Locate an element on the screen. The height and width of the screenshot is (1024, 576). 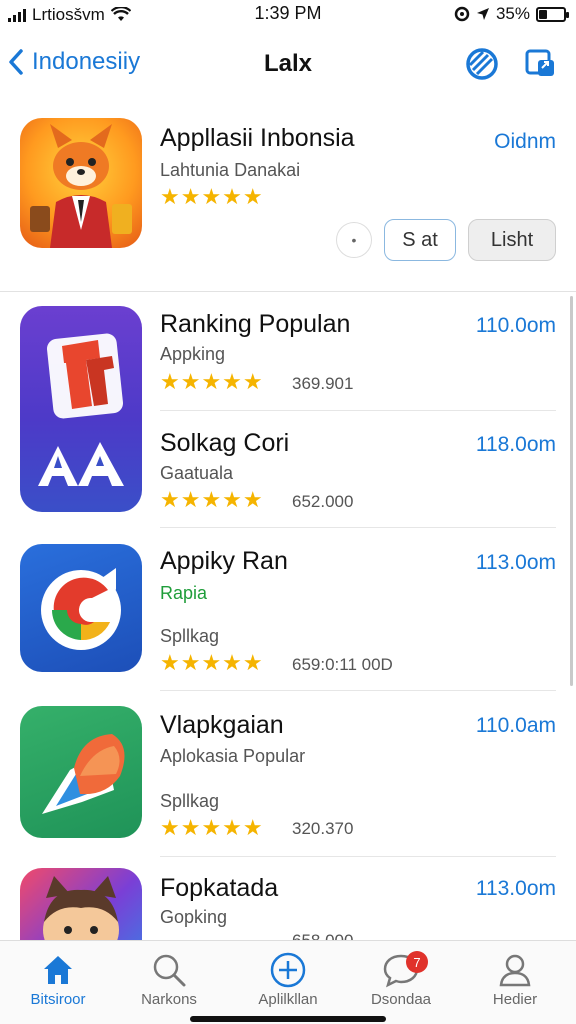
share-icon is located at coordinates (541, 63).